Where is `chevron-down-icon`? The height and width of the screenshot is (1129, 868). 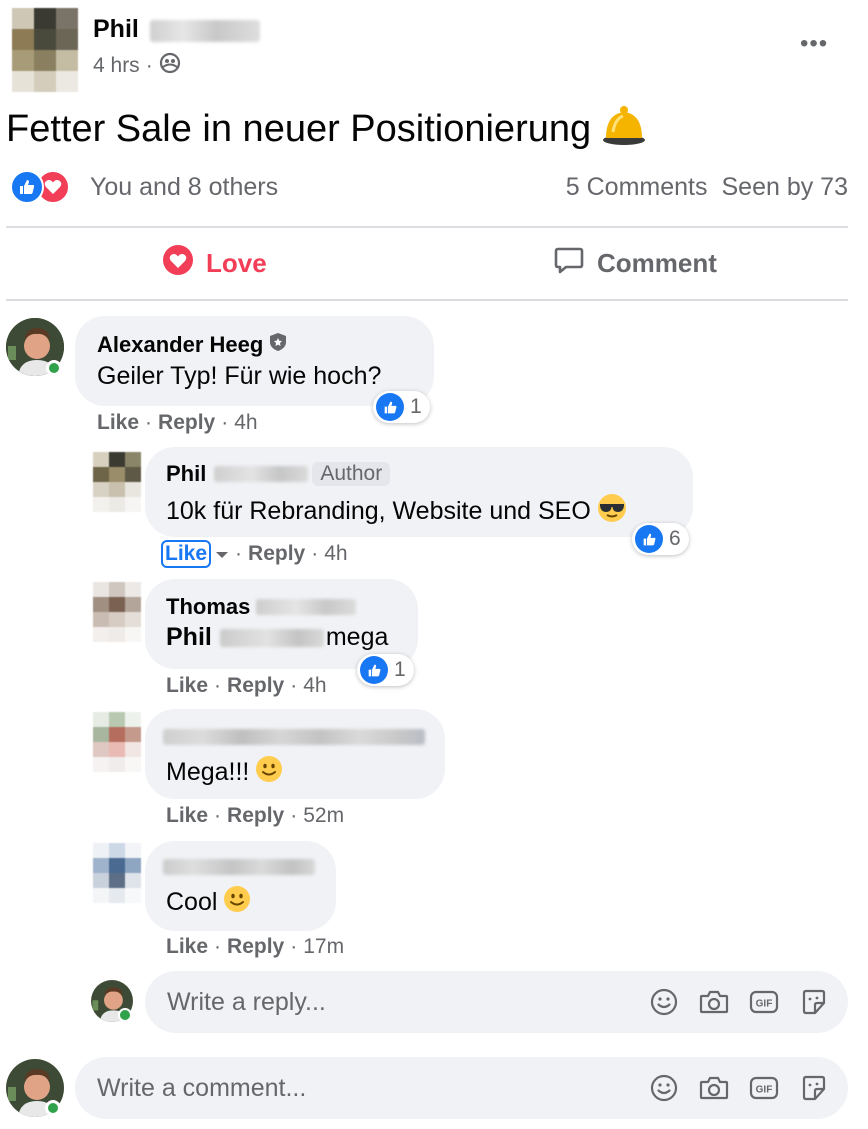 chevron-down-icon is located at coordinates (222, 554).